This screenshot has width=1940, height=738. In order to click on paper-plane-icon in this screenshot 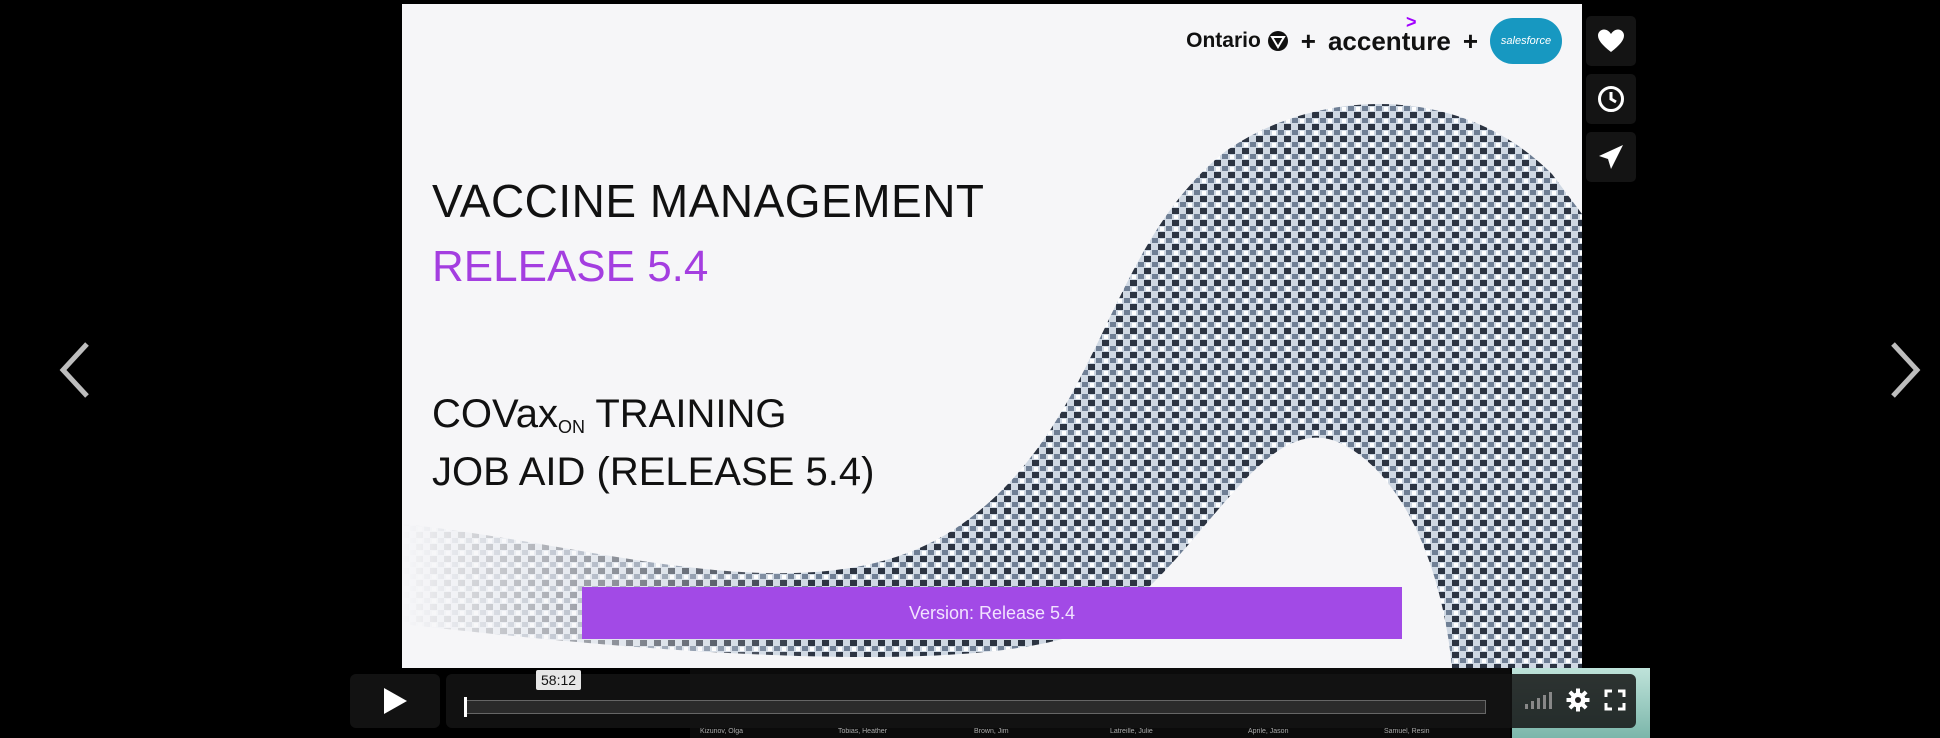, I will do `click(1611, 157)`.